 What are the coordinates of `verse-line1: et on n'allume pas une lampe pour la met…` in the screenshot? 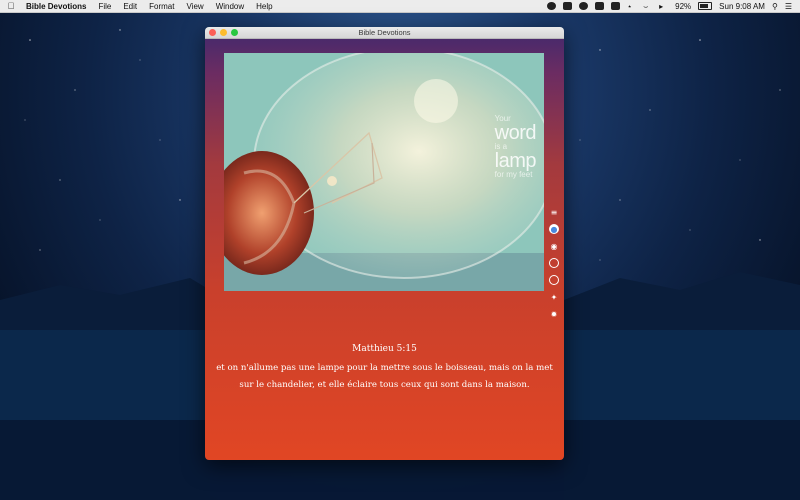 It's located at (384, 368).